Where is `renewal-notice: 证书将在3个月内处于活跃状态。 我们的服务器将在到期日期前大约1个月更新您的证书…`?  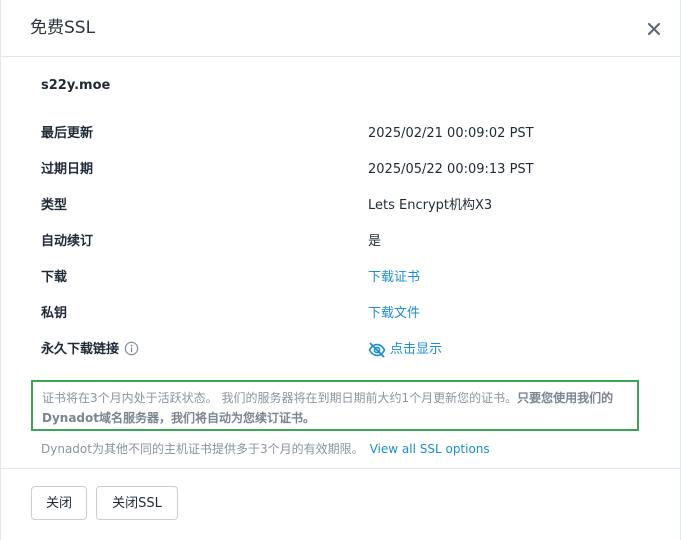 renewal-notice: 证书将在3个月内处于活跃状态。 我们的服务器将在到期日期前大约1个月更新您的证书… is located at coordinates (335, 405).